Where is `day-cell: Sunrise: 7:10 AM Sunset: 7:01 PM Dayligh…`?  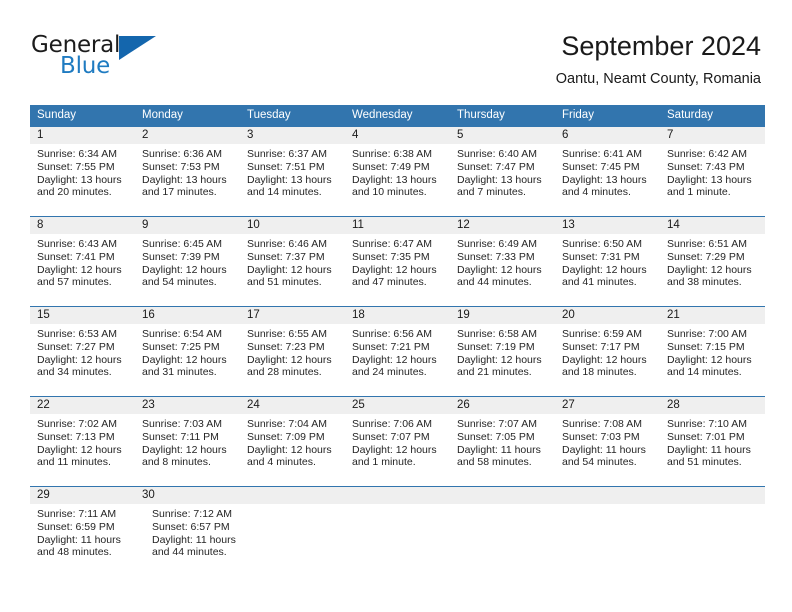
day-cell: Sunrise: 7:10 AM Sunset: 7:01 PM Dayligh… is located at coordinates (712, 450).